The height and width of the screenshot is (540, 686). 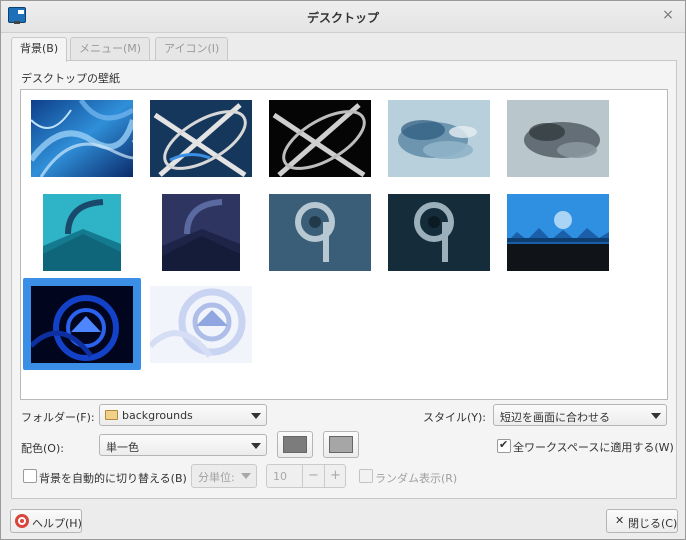 I want to click on title-bar: デスクトップ ×, so click(x=343, y=17).